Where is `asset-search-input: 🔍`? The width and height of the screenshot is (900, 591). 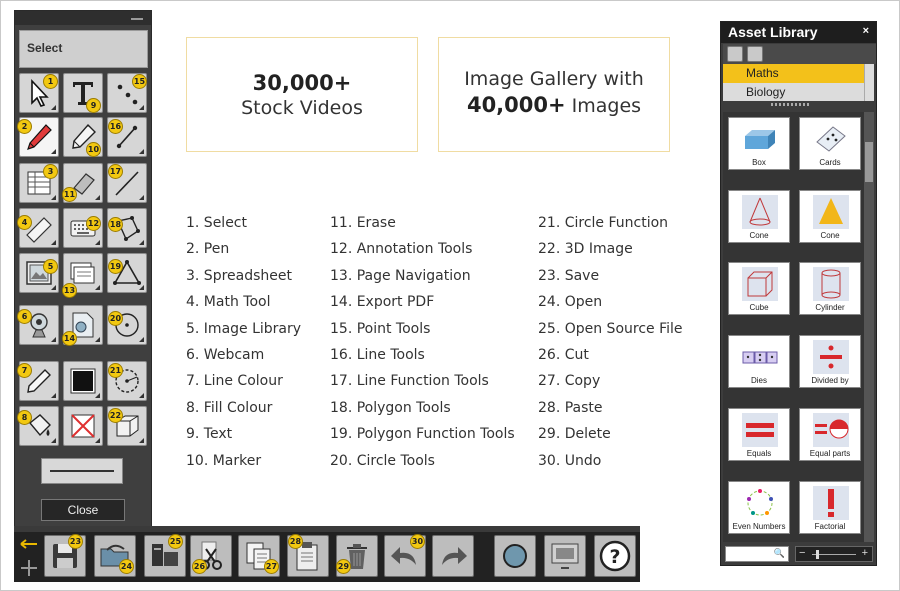
asset-search-input: 🔍 is located at coordinates (757, 554).